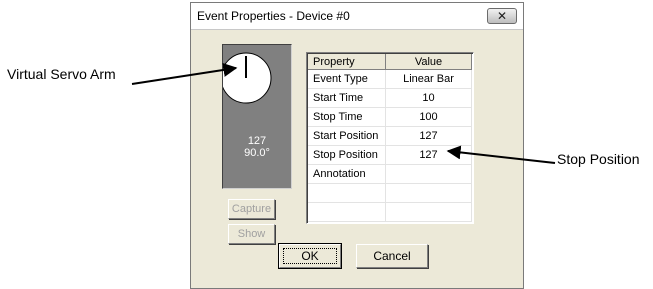  What do you see at coordinates (184, 73) in the screenshot?
I see `servo-arm-arrow` at bounding box center [184, 73].